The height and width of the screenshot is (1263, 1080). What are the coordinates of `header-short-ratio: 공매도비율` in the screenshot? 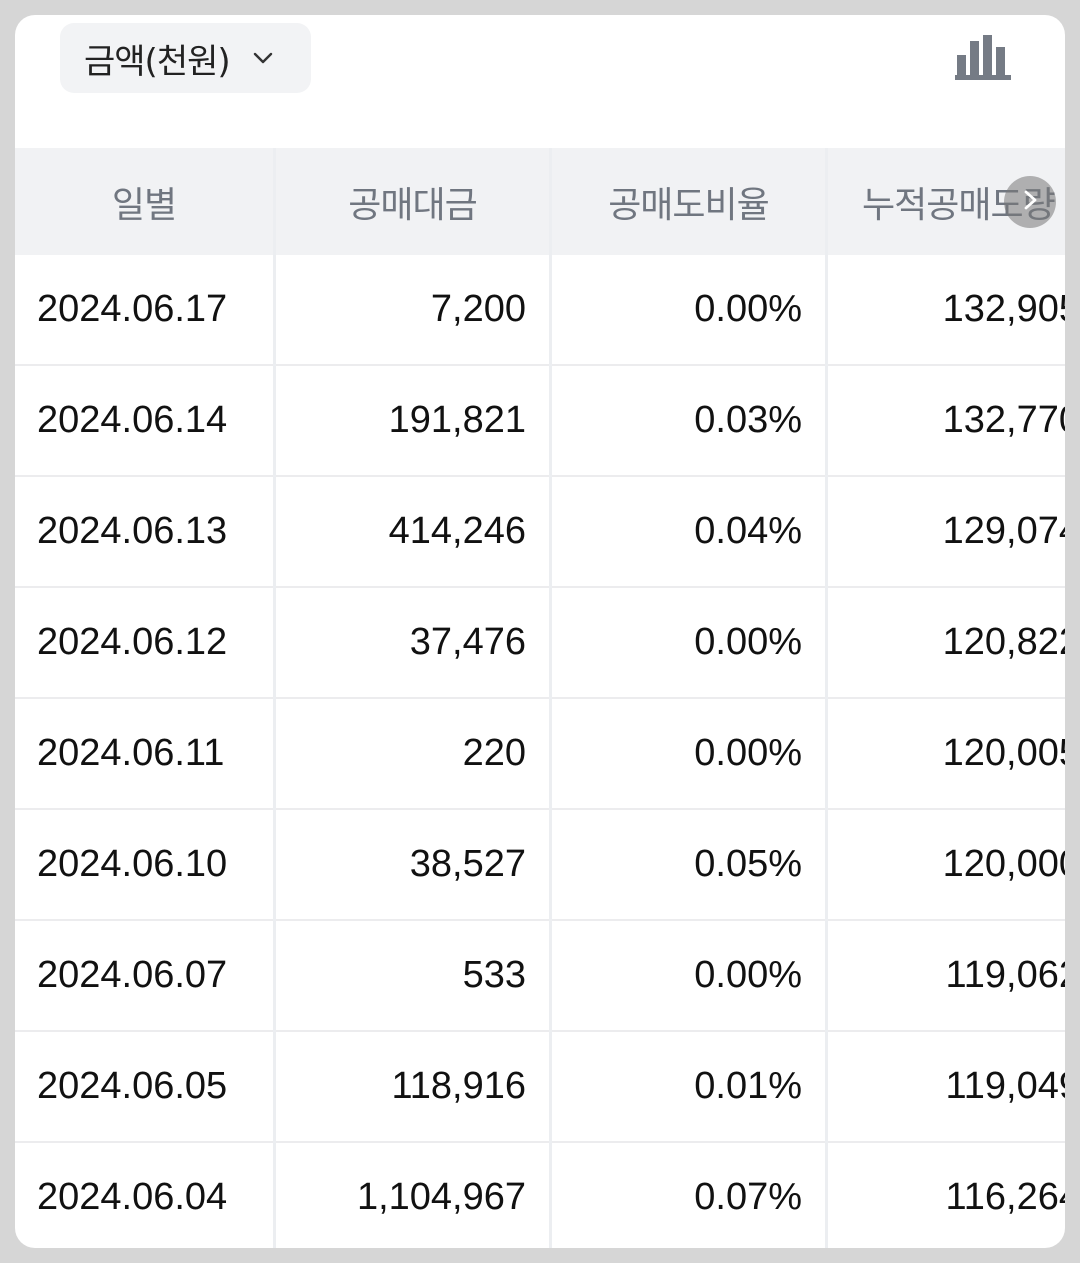 It's located at (688, 201).